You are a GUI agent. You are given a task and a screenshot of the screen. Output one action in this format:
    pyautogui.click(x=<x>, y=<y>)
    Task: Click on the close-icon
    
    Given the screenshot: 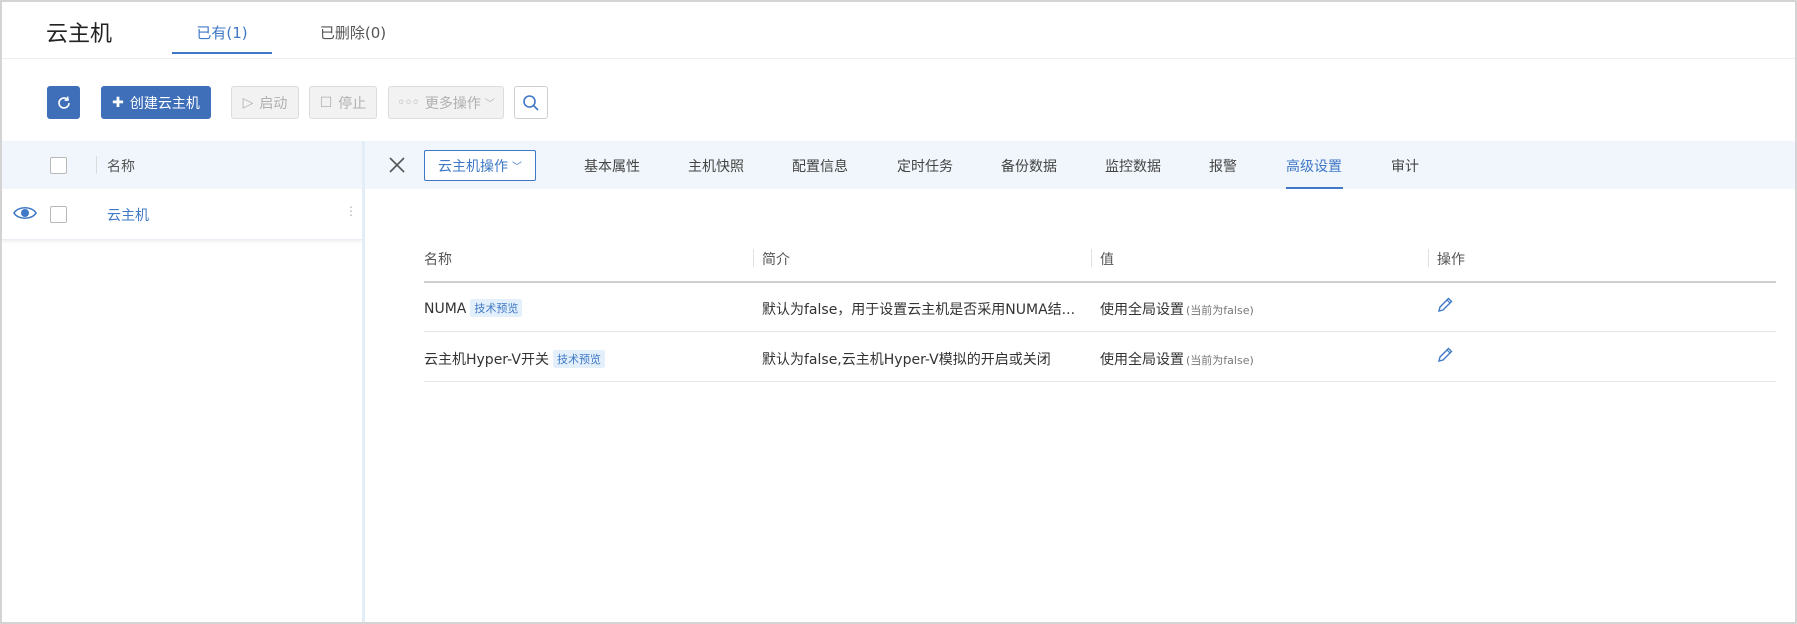 What is the action you would take?
    pyautogui.click(x=397, y=165)
    